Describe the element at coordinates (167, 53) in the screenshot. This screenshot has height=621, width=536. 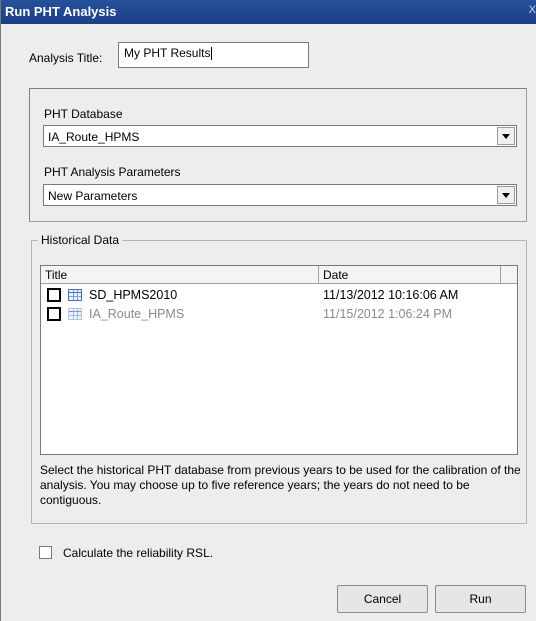
I see `analysis-title-value: My PHT Results` at that location.